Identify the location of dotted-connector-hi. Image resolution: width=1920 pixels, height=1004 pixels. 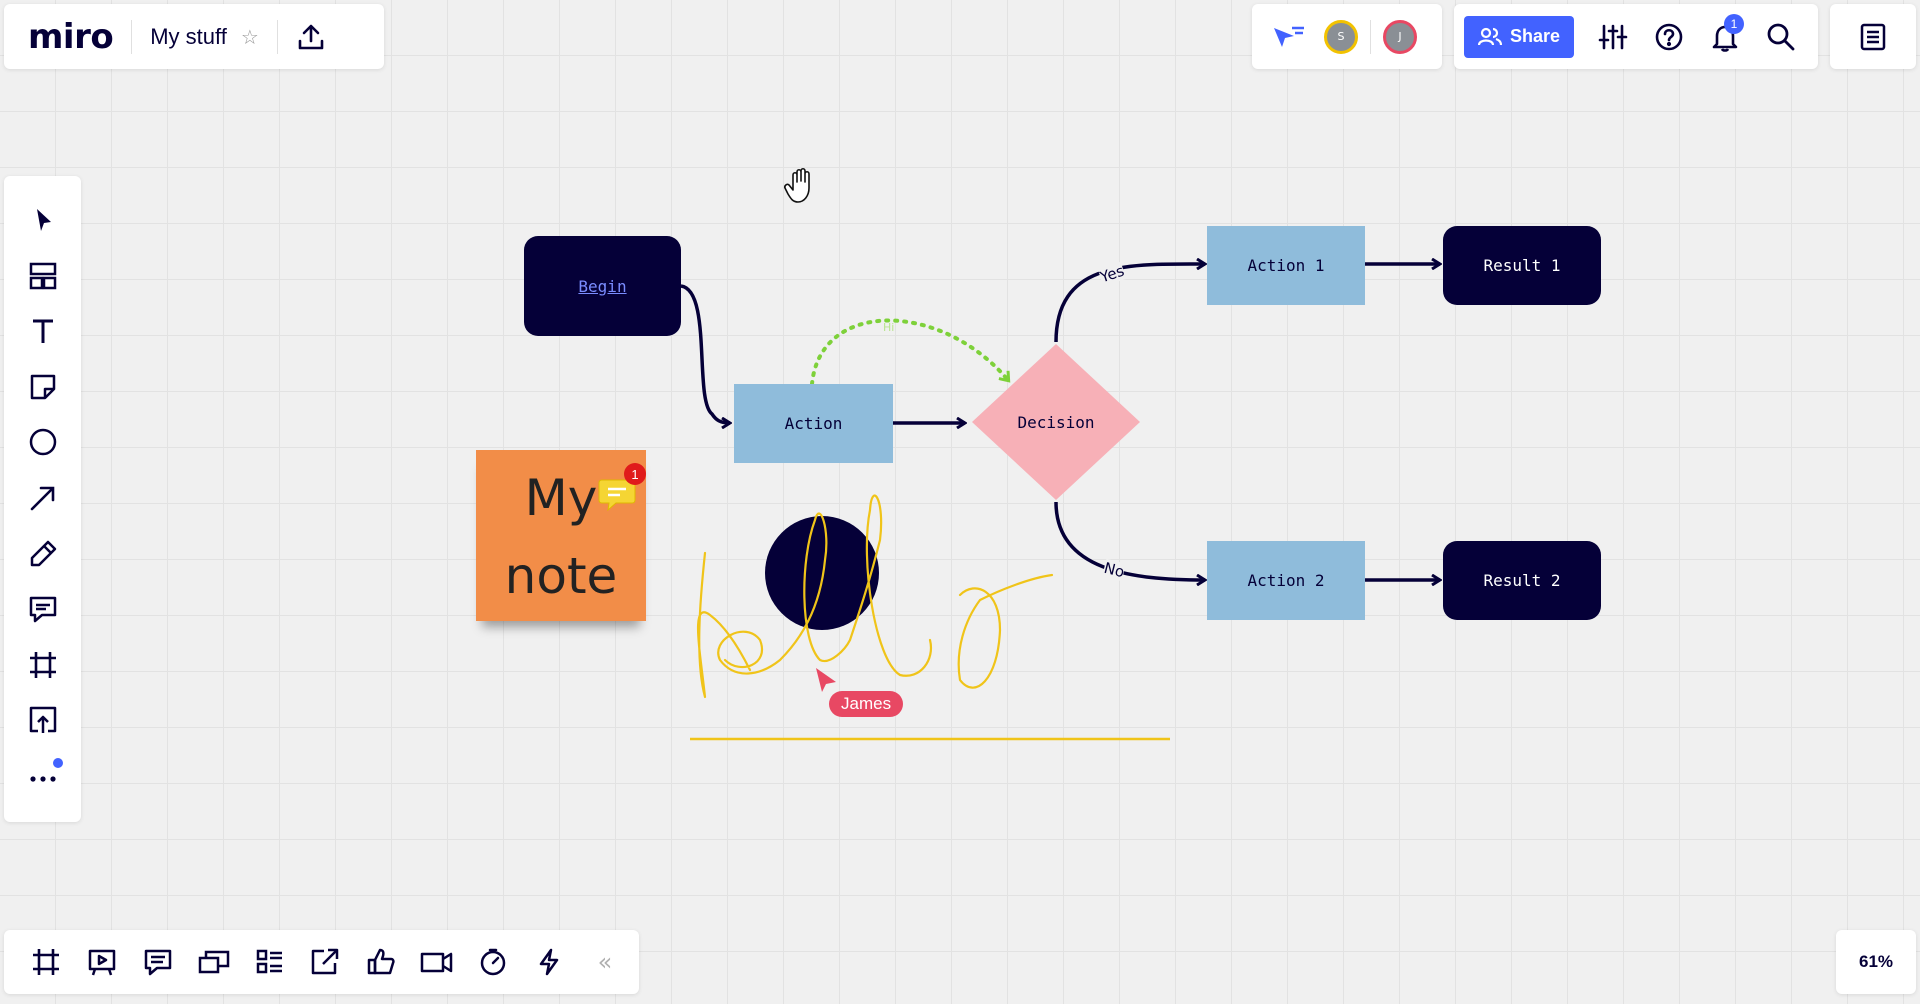
(909, 352).